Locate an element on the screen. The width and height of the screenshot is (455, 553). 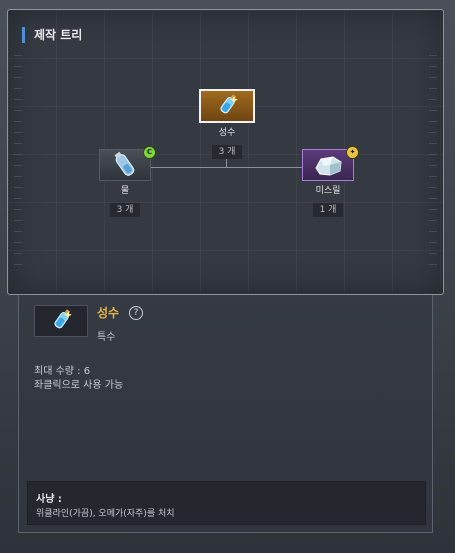
tree-node-name: 성수 is located at coordinates (227, 133).